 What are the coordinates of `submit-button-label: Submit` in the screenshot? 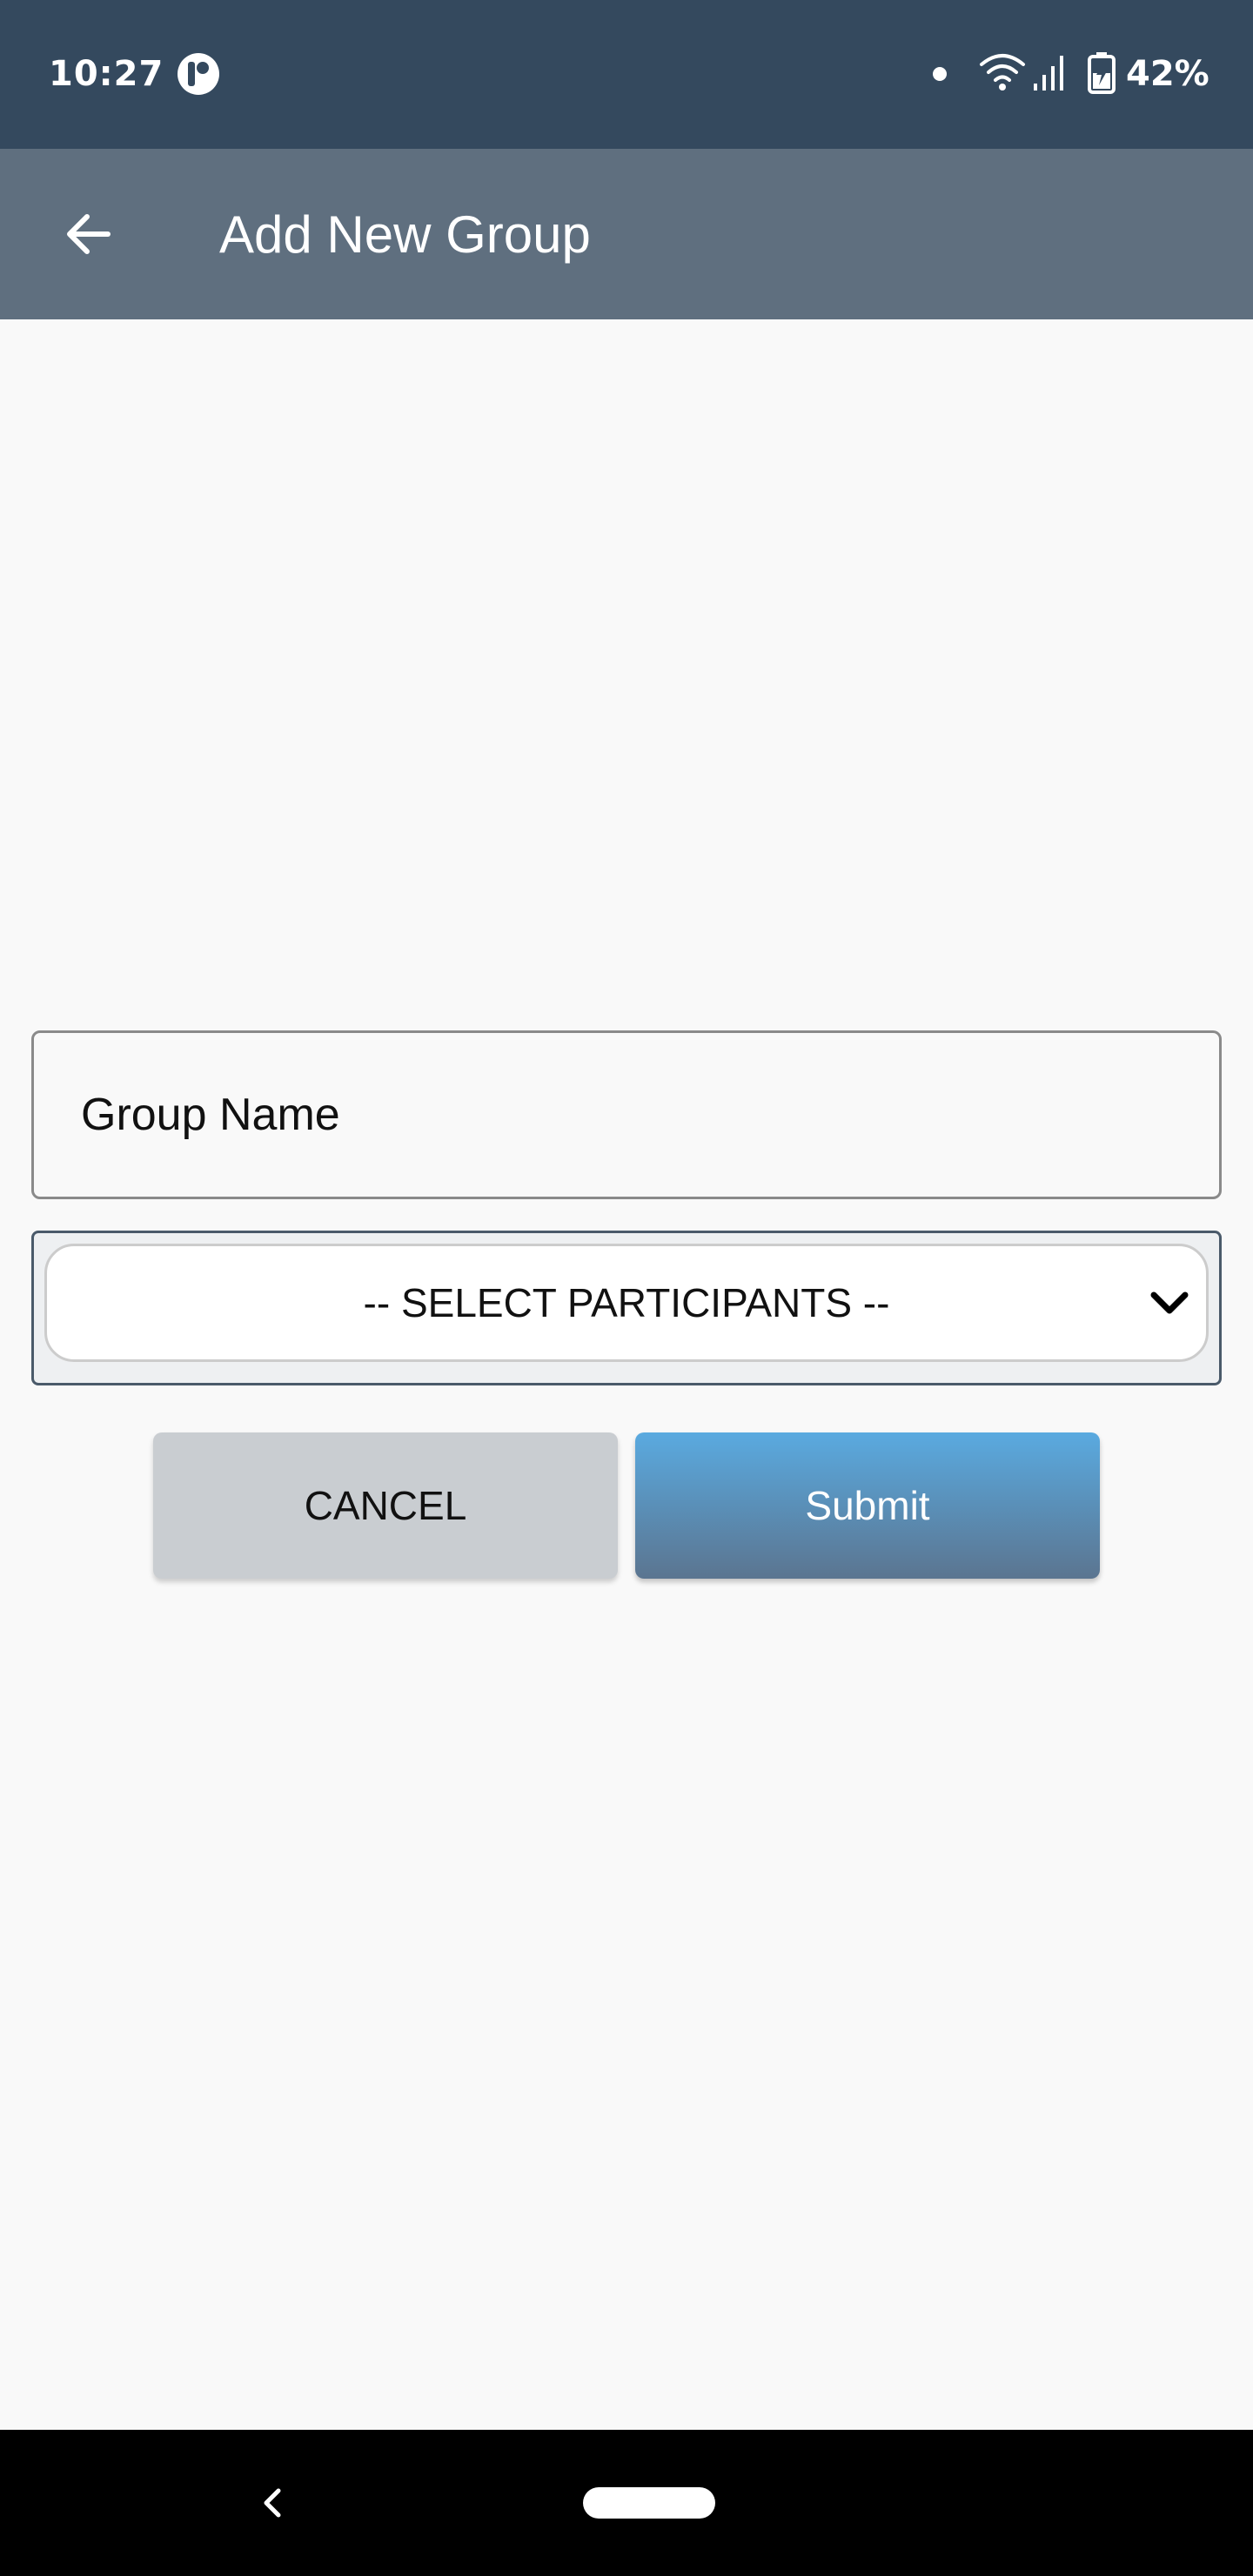 It's located at (867, 1506).